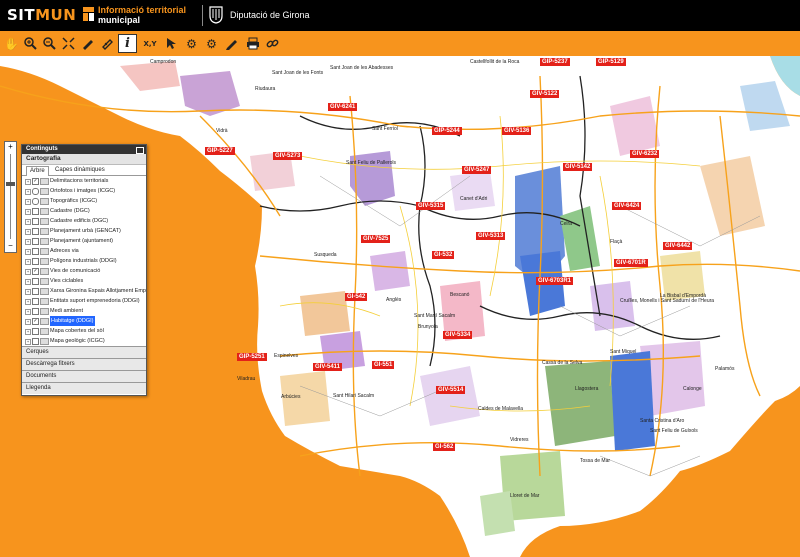 This screenshot has width=800, height=557. Describe the element at coordinates (191, 43) in the screenshot. I see `gear-icon: ⚙` at that location.